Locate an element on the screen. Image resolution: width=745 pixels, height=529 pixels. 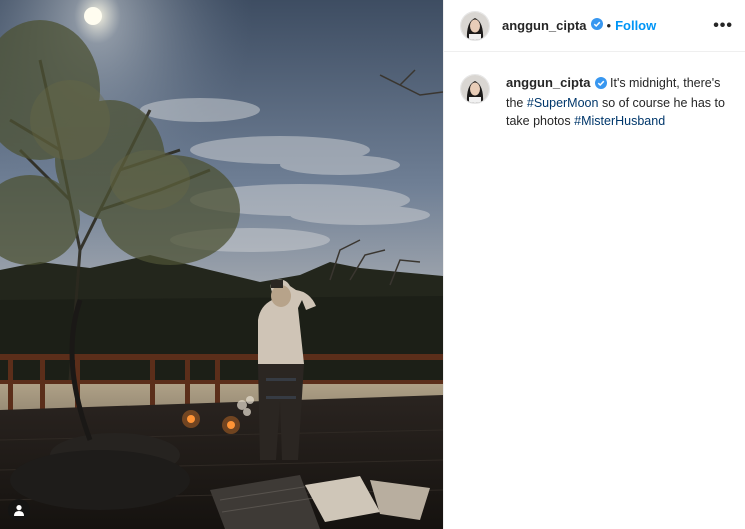
caption-username: anggun_cipta is located at coordinates (548, 82).